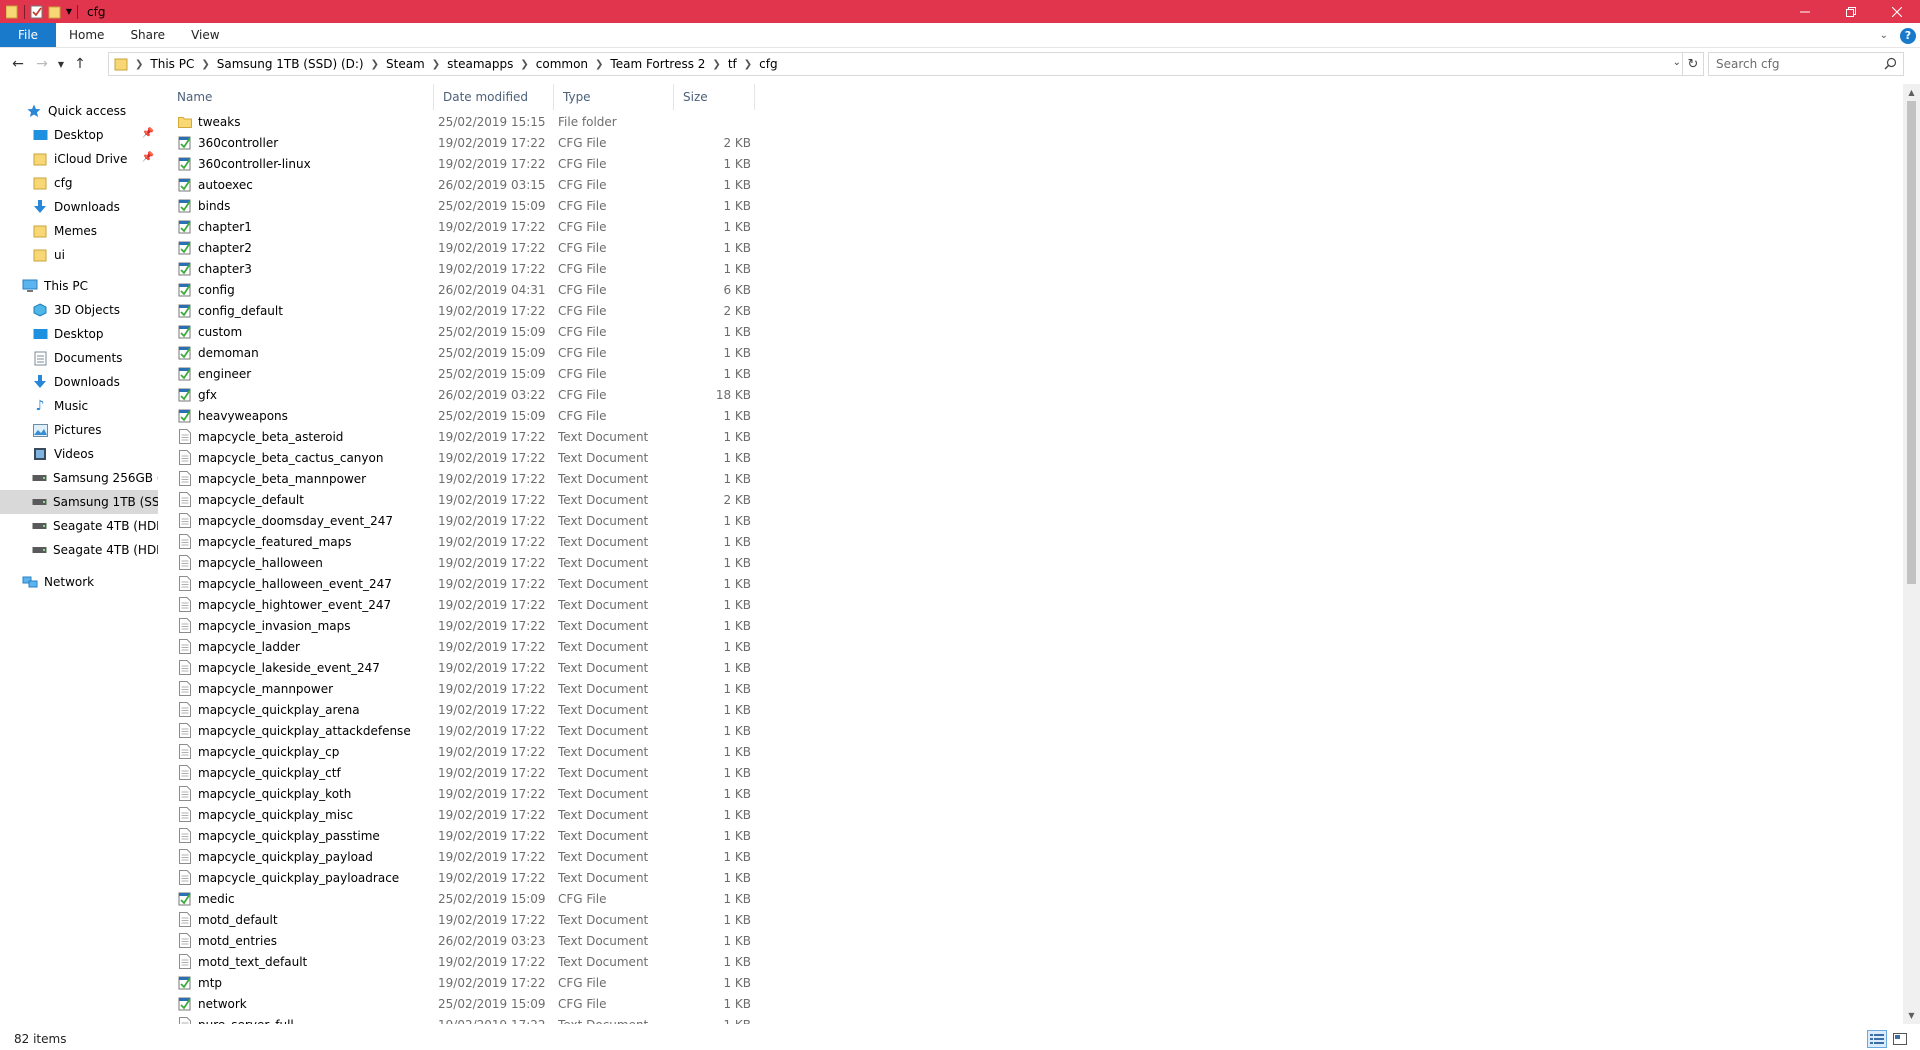 This screenshot has width=1920, height=1050. Describe the element at coordinates (768, 64) in the screenshot. I see `breadcrumb-cfg: cfg` at that location.